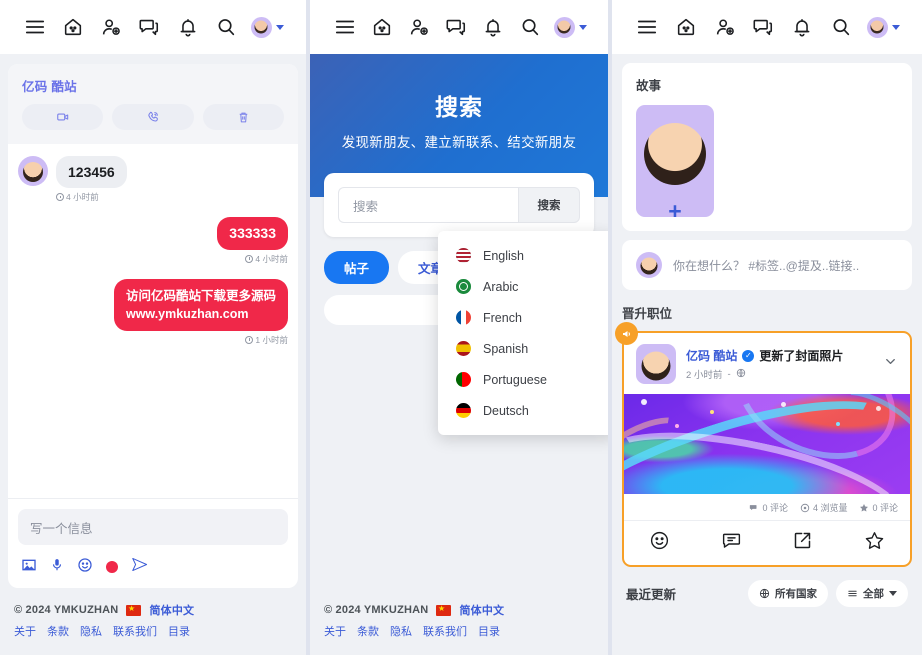  I want to click on mic-icon, so click(57, 567).